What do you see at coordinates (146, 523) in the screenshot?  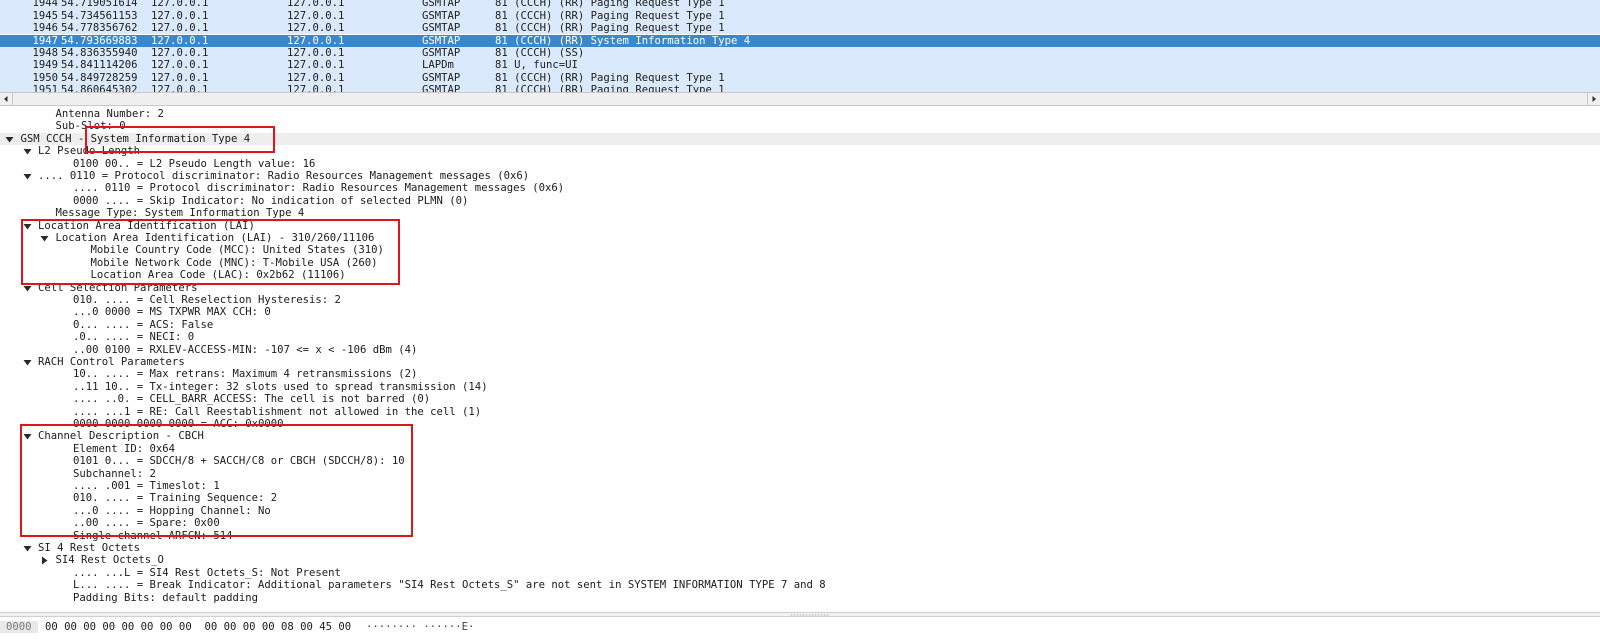 I see `tree-item-label: ..00 .... = Spare: 0x00` at bounding box center [146, 523].